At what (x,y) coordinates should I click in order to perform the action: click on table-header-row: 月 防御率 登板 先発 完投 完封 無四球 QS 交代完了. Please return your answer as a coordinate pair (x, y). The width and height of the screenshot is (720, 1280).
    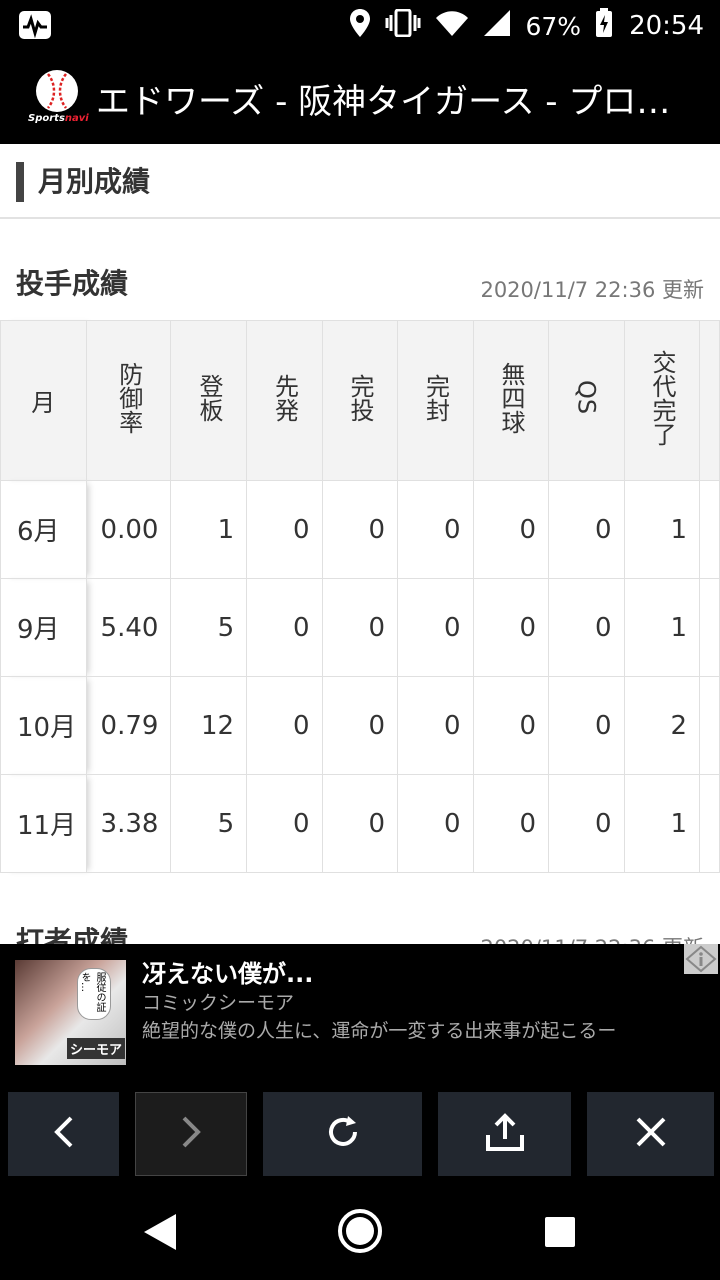
    Looking at the image, I should click on (360, 400).